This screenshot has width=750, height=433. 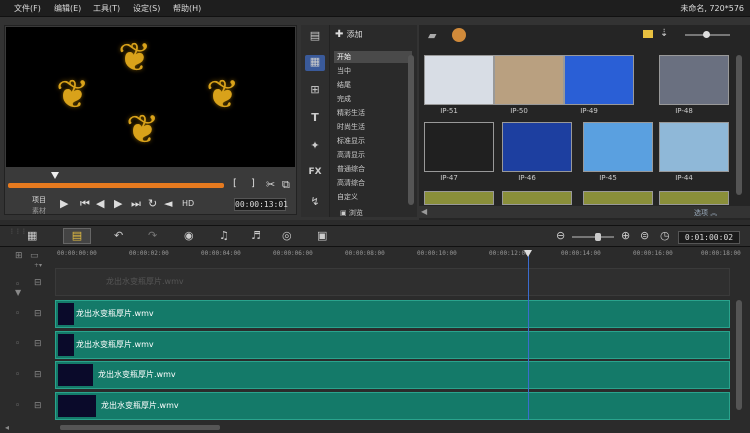 I want to click on menu-settings: 设定(S), so click(x=146, y=8).